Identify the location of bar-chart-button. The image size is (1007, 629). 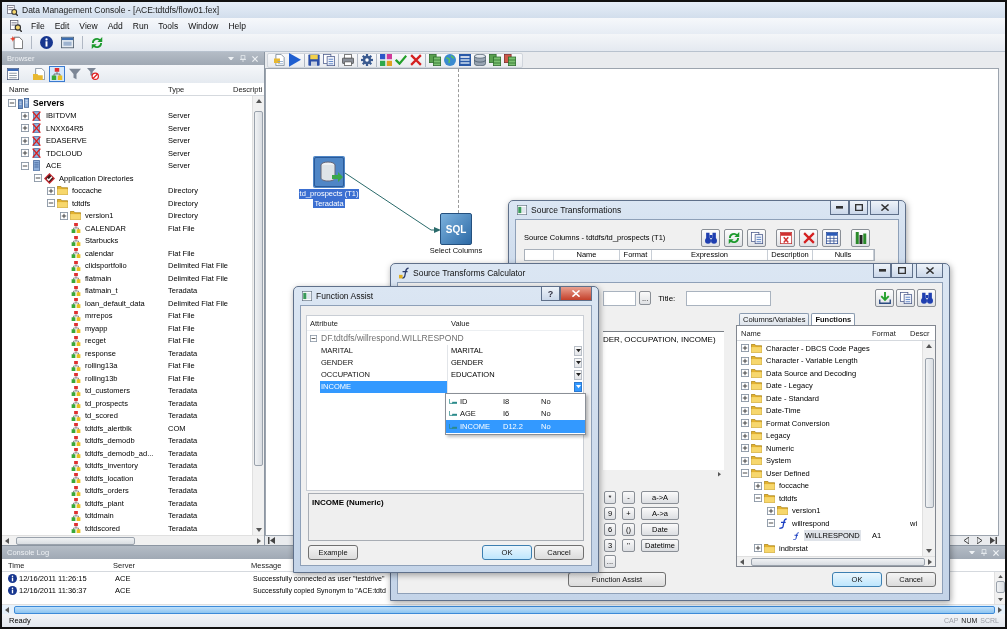
(860, 237).